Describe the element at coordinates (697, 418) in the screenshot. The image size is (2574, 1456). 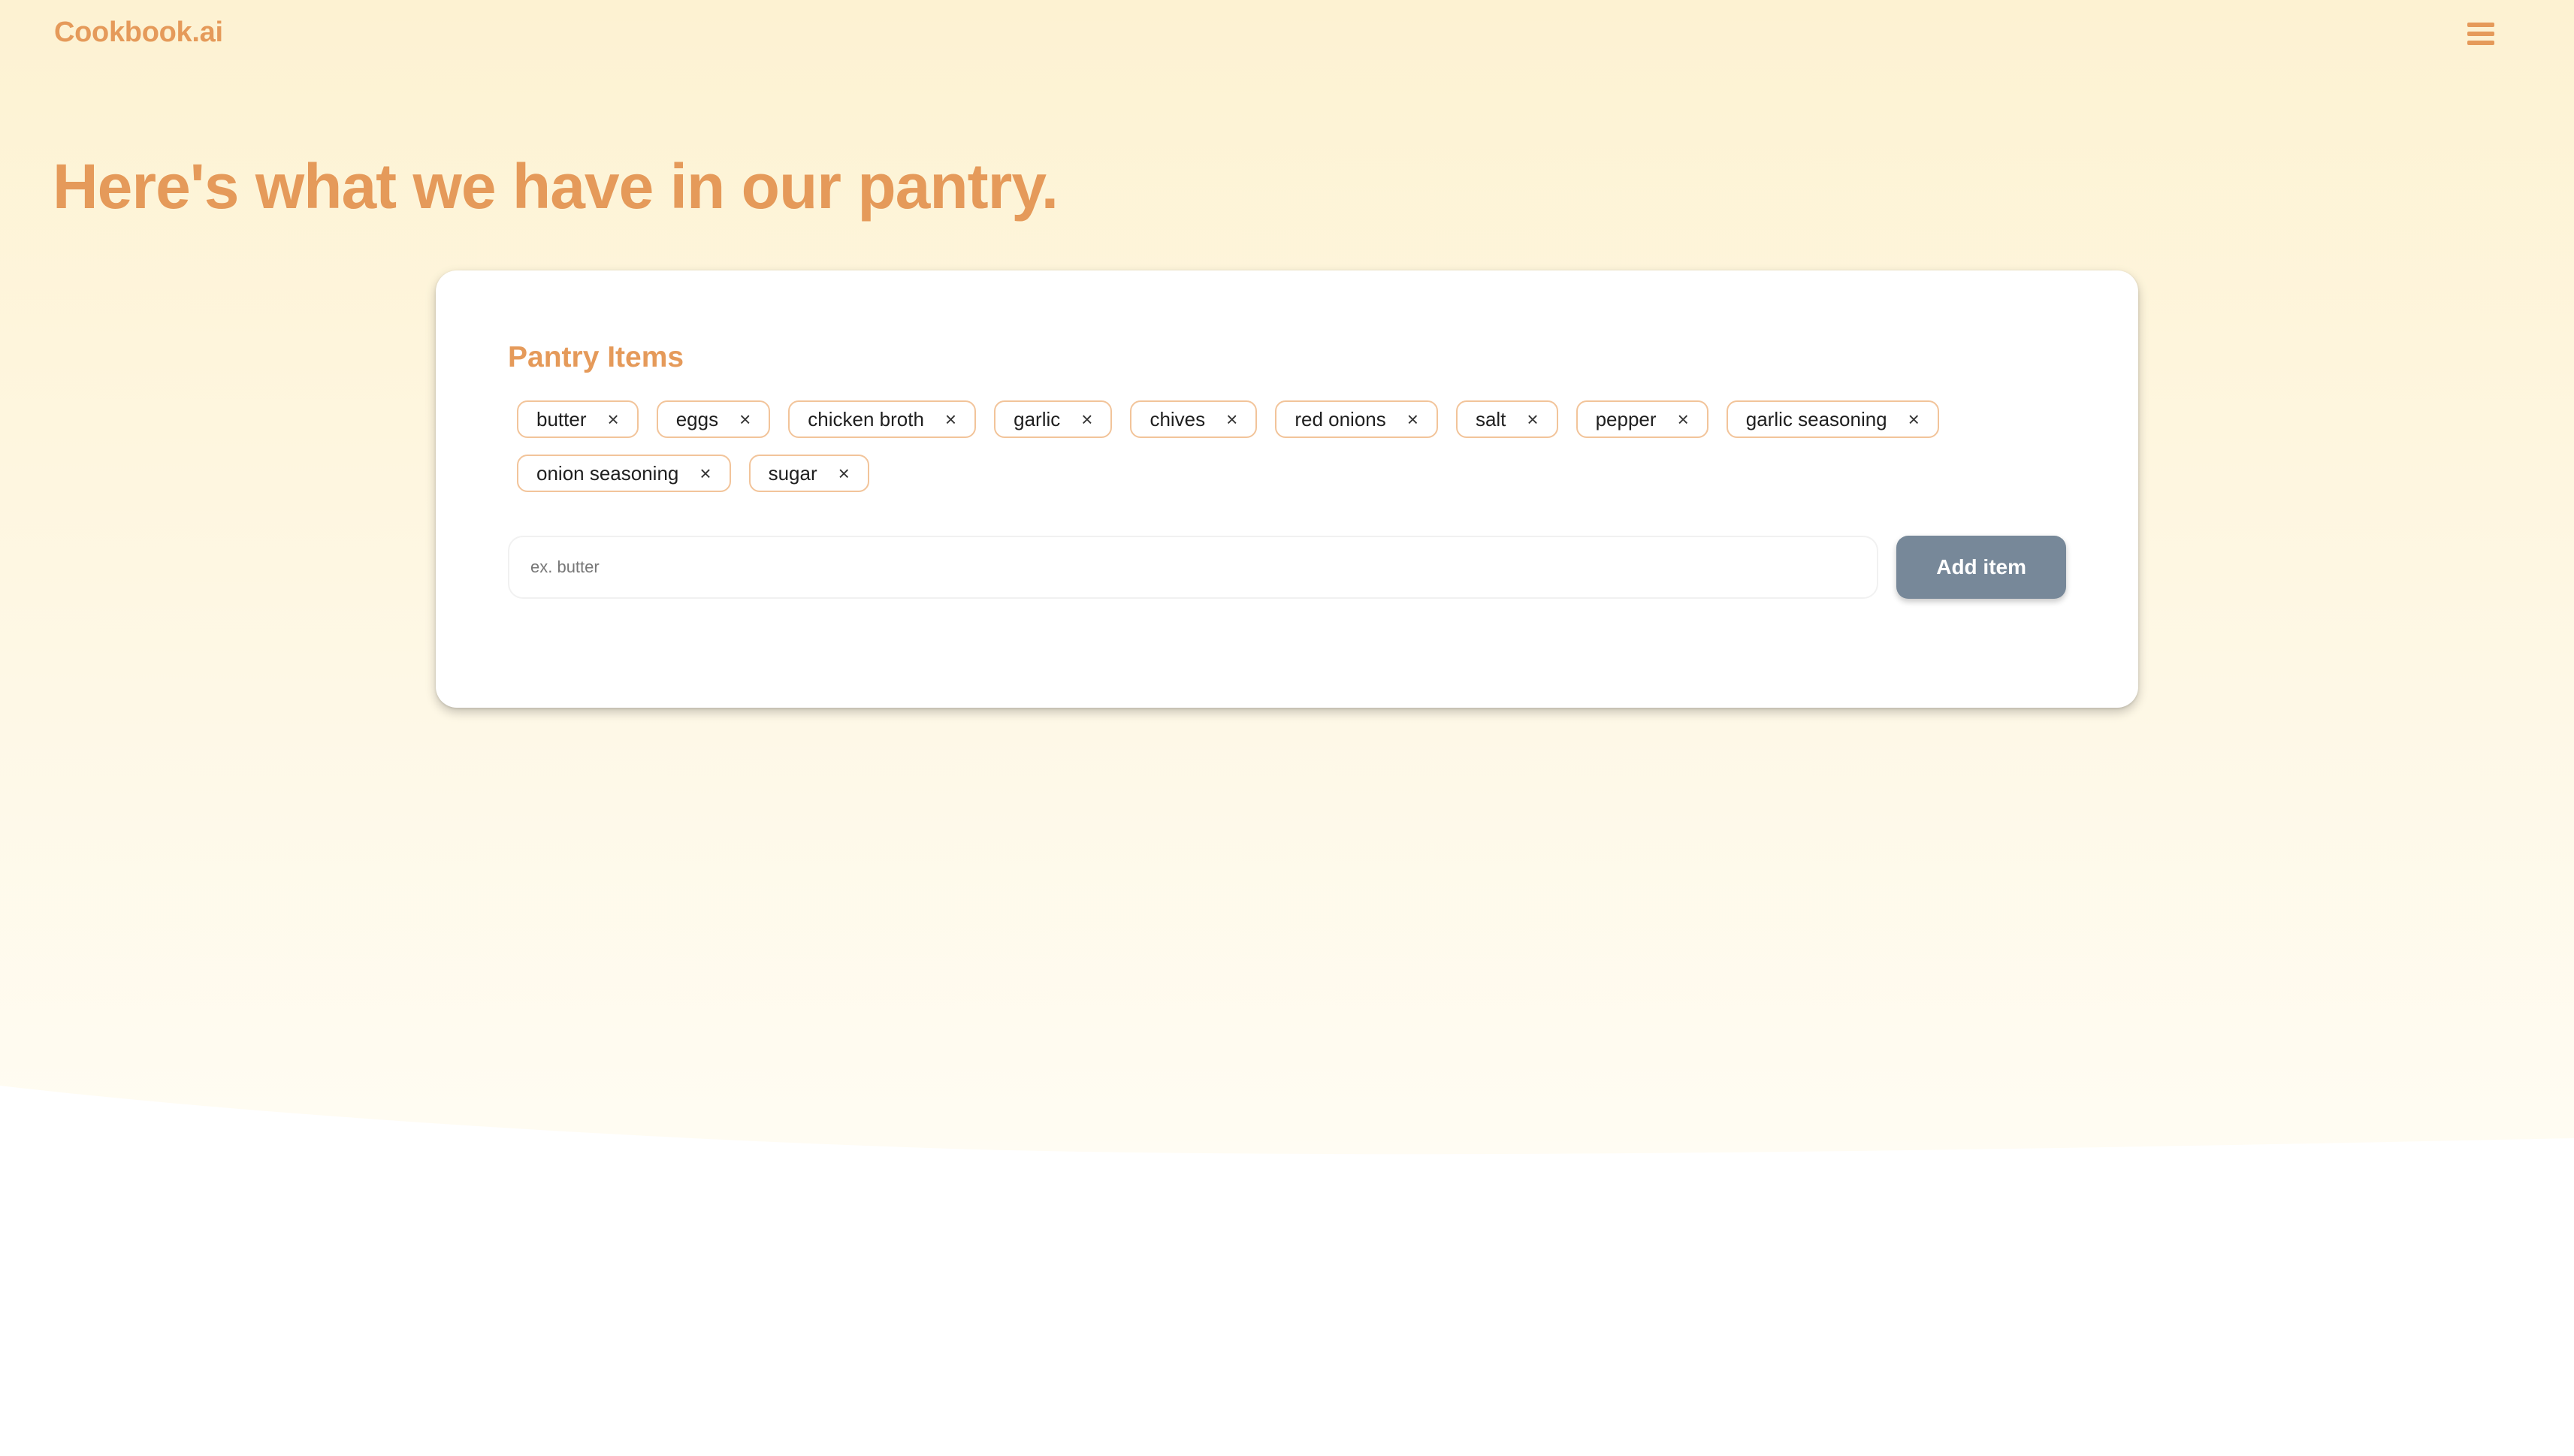
I see `chip-label: eggs` at that location.